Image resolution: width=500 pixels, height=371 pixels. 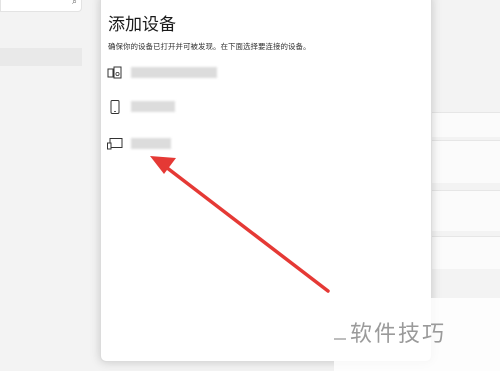 What do you see at coordinates (114, 72) in the screenshot?
I see `audio-device-icon` at bounding box center [114, 72].